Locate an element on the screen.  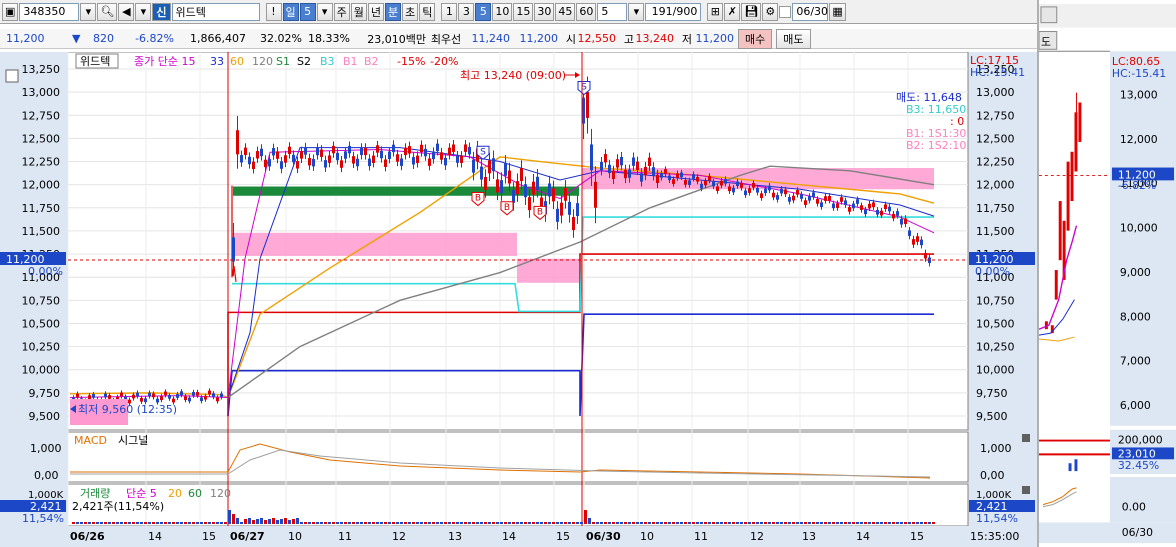
chart-tools-icon: ⊞ is located at coordinates (715, 11).